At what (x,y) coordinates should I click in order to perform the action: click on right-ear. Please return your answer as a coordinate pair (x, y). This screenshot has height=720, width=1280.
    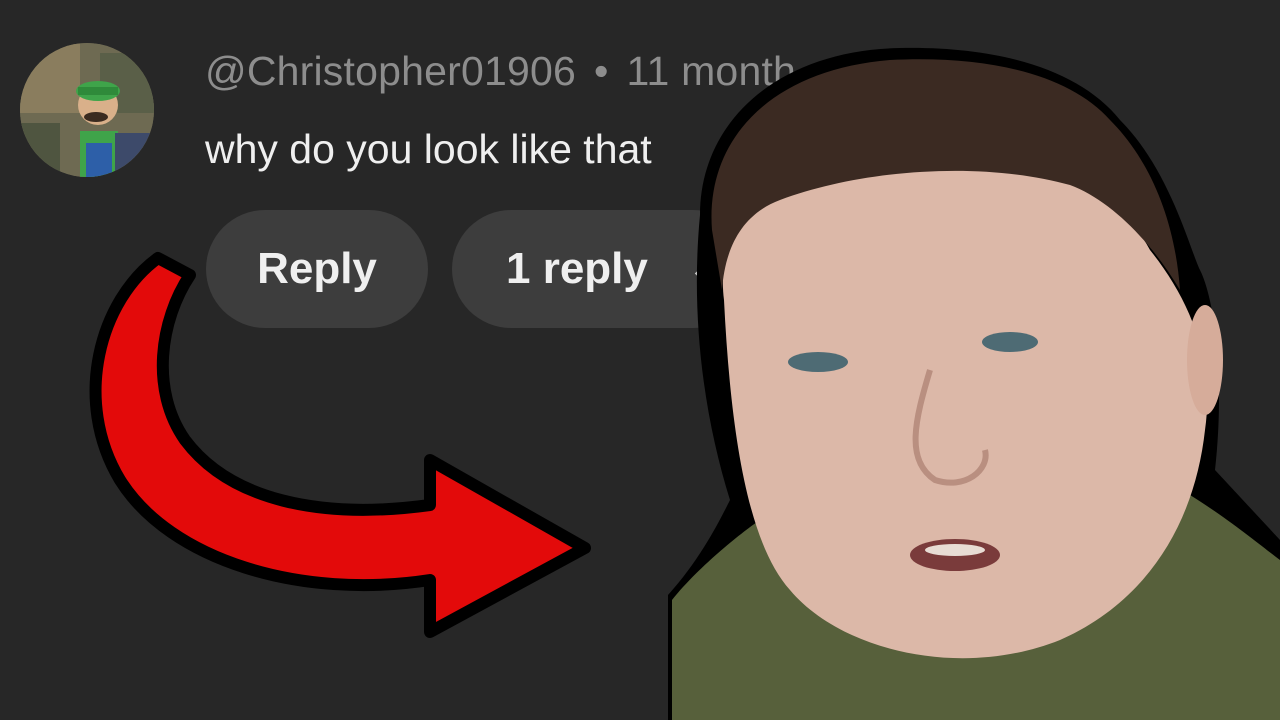
    Looking at the image, I should click on (1205, 360).